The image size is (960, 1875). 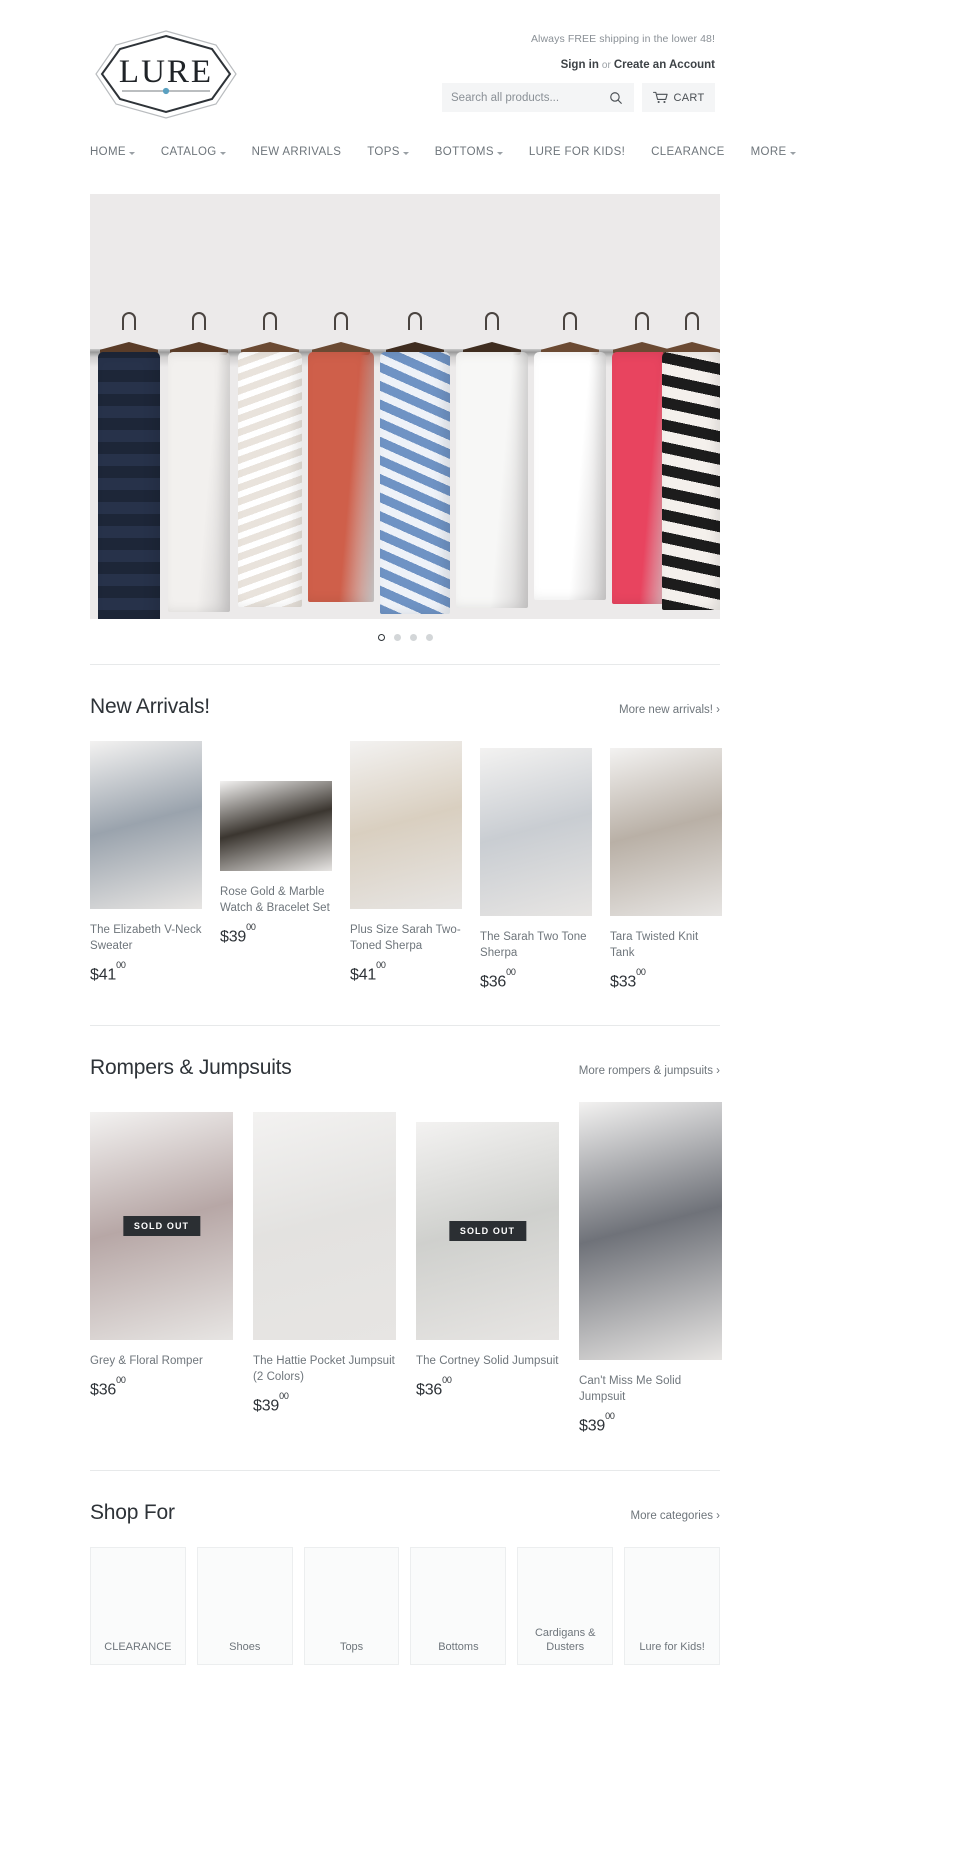 What do you see at coordinates (138, 1646) in the screenshot?
I see `category-label: CLEARANCE` at bounding box center [138, 1646].